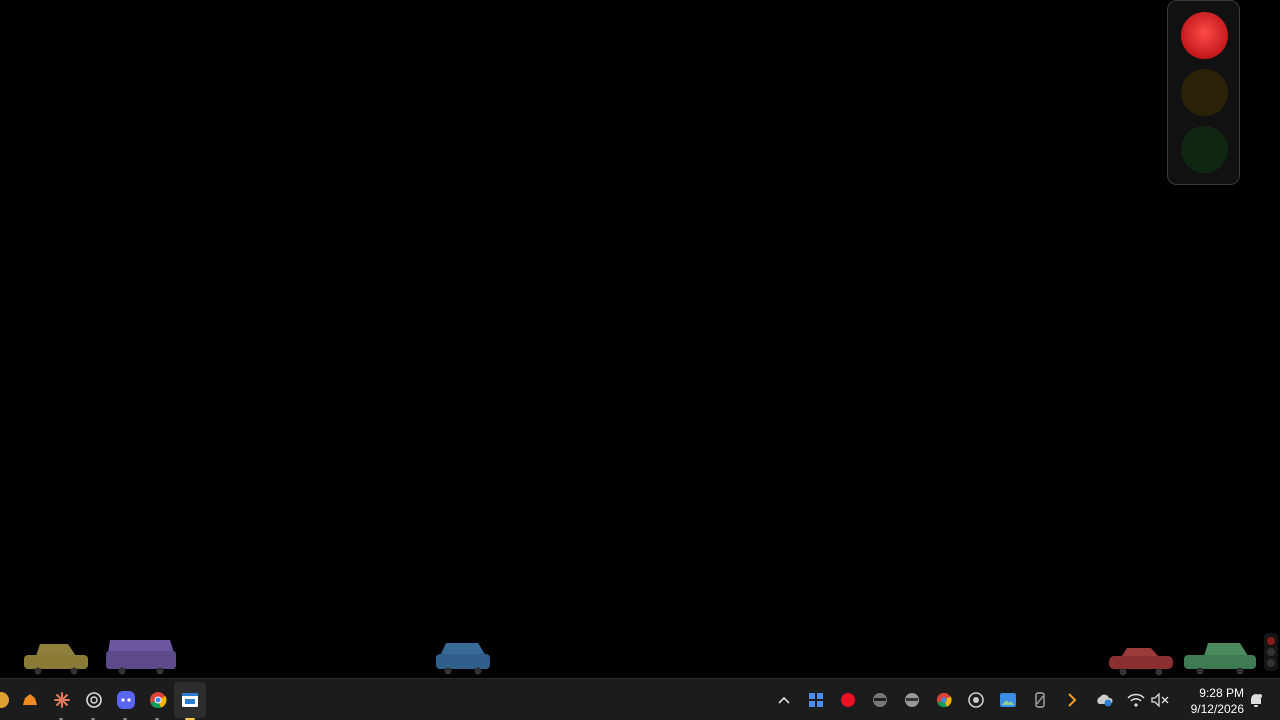 The image size is (1280, 720). I want to click on car-blue, so click(463, 659).